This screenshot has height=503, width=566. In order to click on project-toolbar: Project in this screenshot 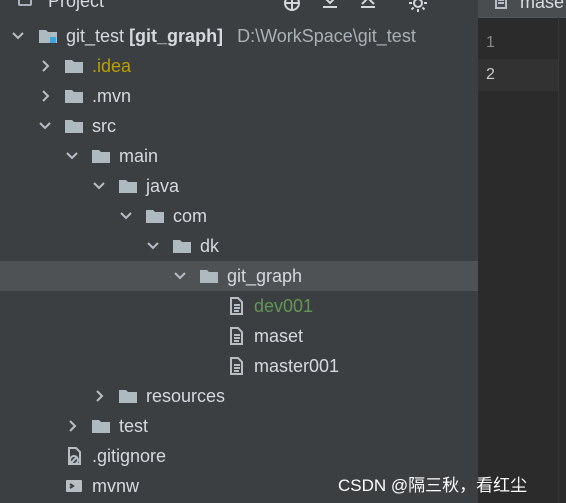, I will do `click(239, 7)`.